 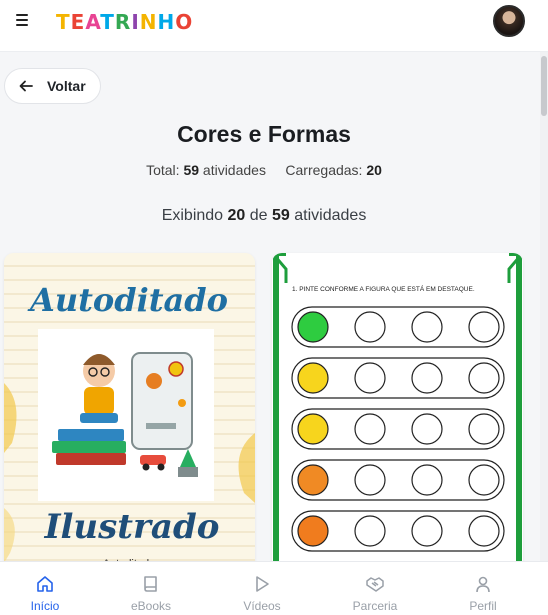 What do you see at coordinates (127, 300) in the screenshot?
I see `card-title-top: Autoditado` at bounding box center [127, 300].